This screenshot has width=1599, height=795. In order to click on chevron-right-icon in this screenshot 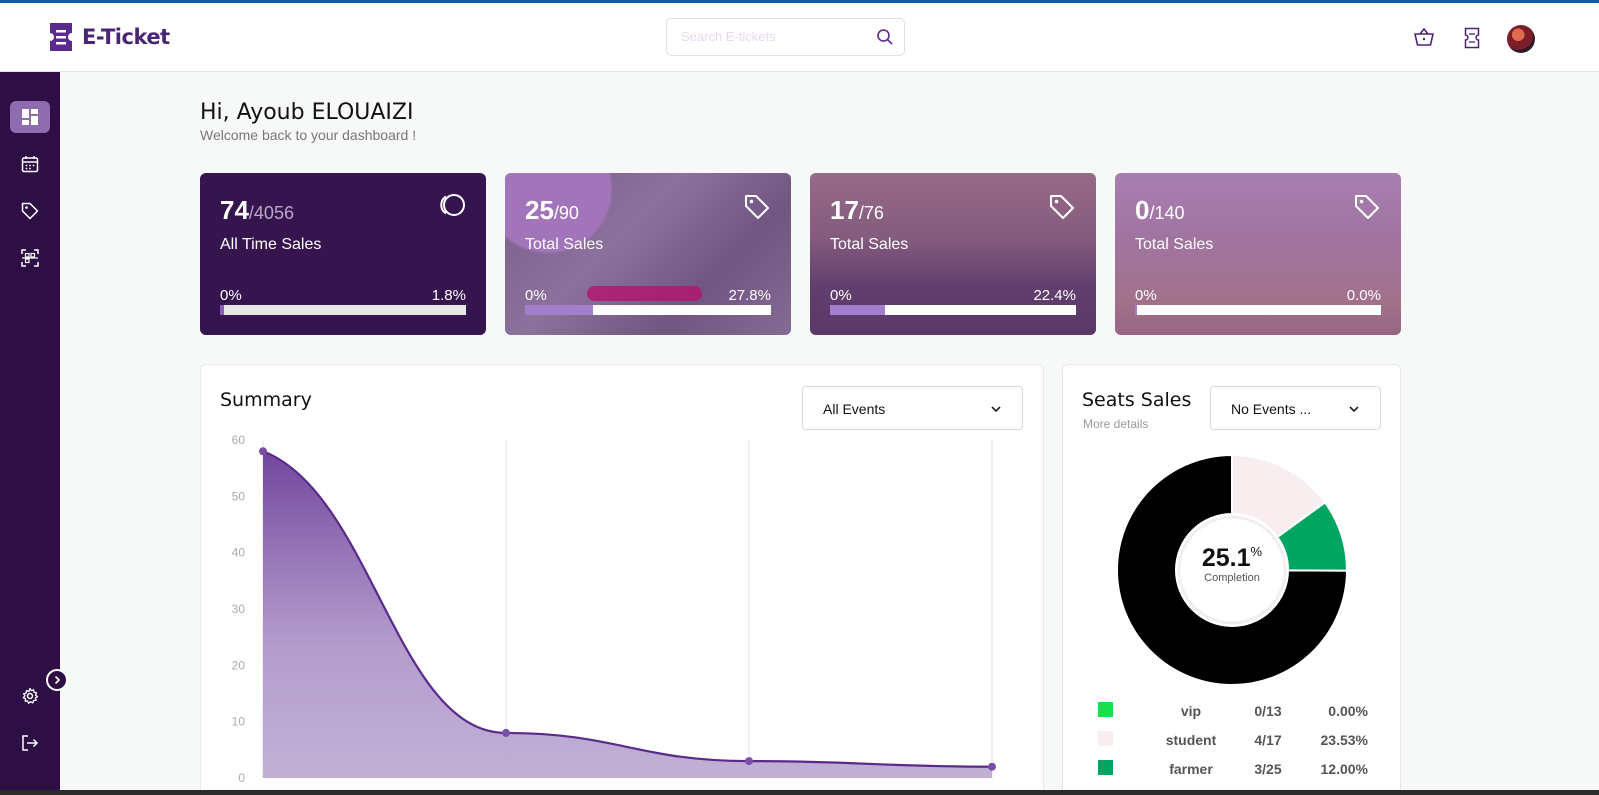, I will do `click(57, 680)`.